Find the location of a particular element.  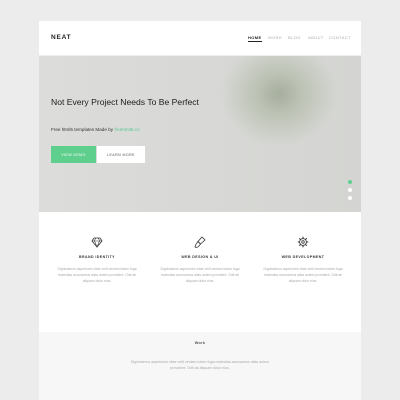

nav-home-label: HOME is located at coordinates (255, 37).